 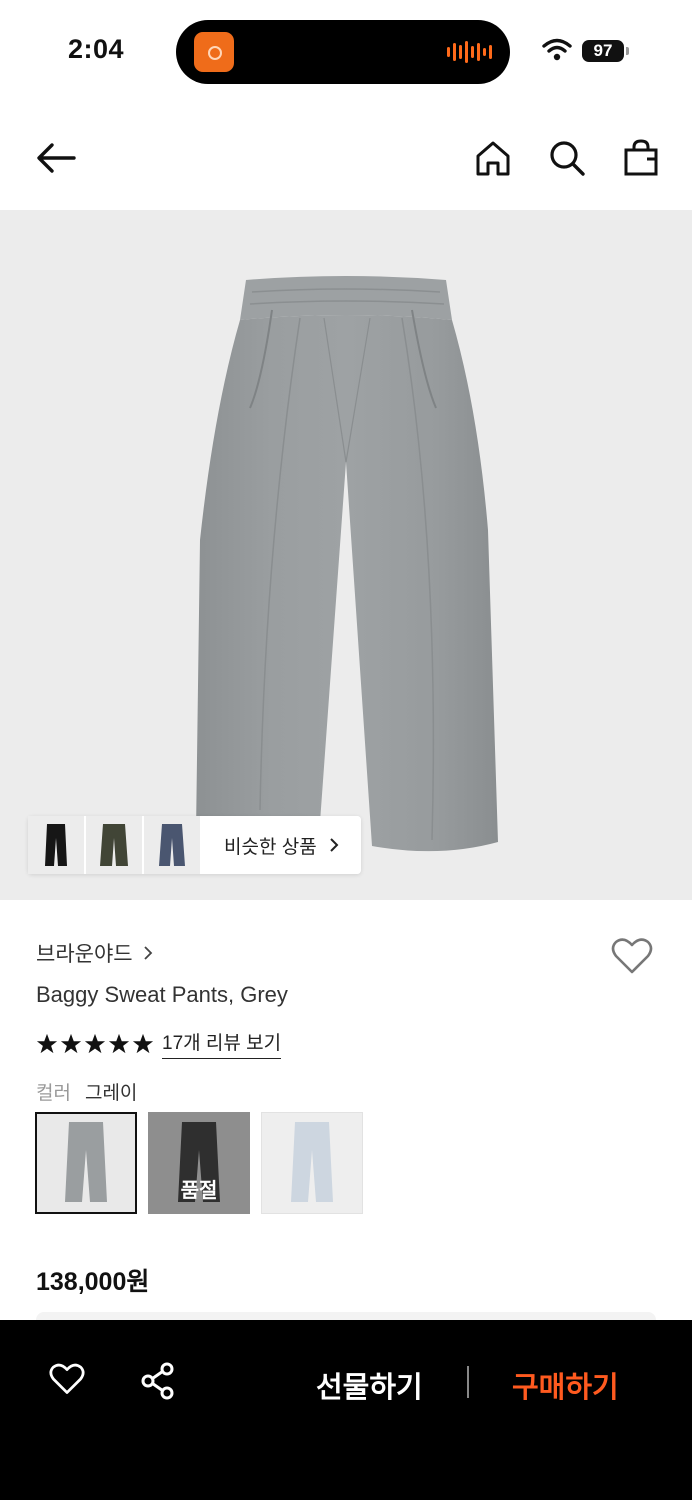 I want to click on gift-button: 선물하기, so click(x=369, y=1385).